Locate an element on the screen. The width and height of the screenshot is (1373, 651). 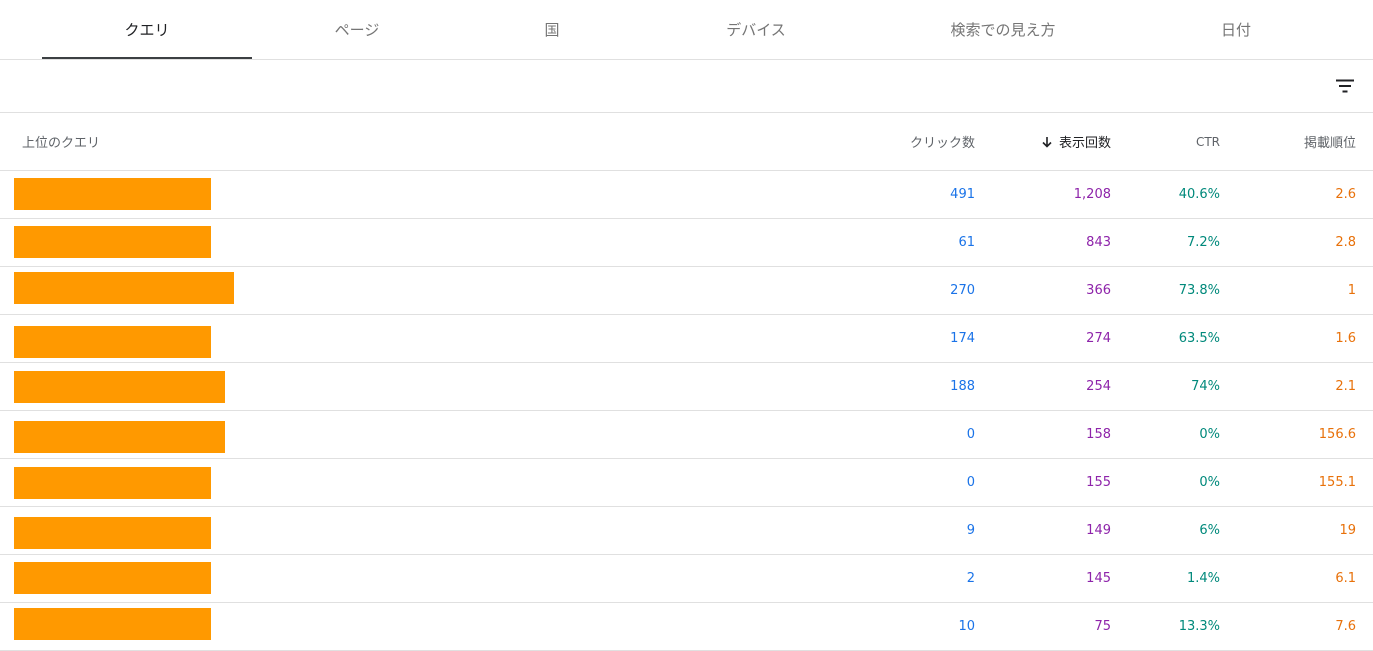
impressions-cell: 274 is located at coordinates (1098, 338).